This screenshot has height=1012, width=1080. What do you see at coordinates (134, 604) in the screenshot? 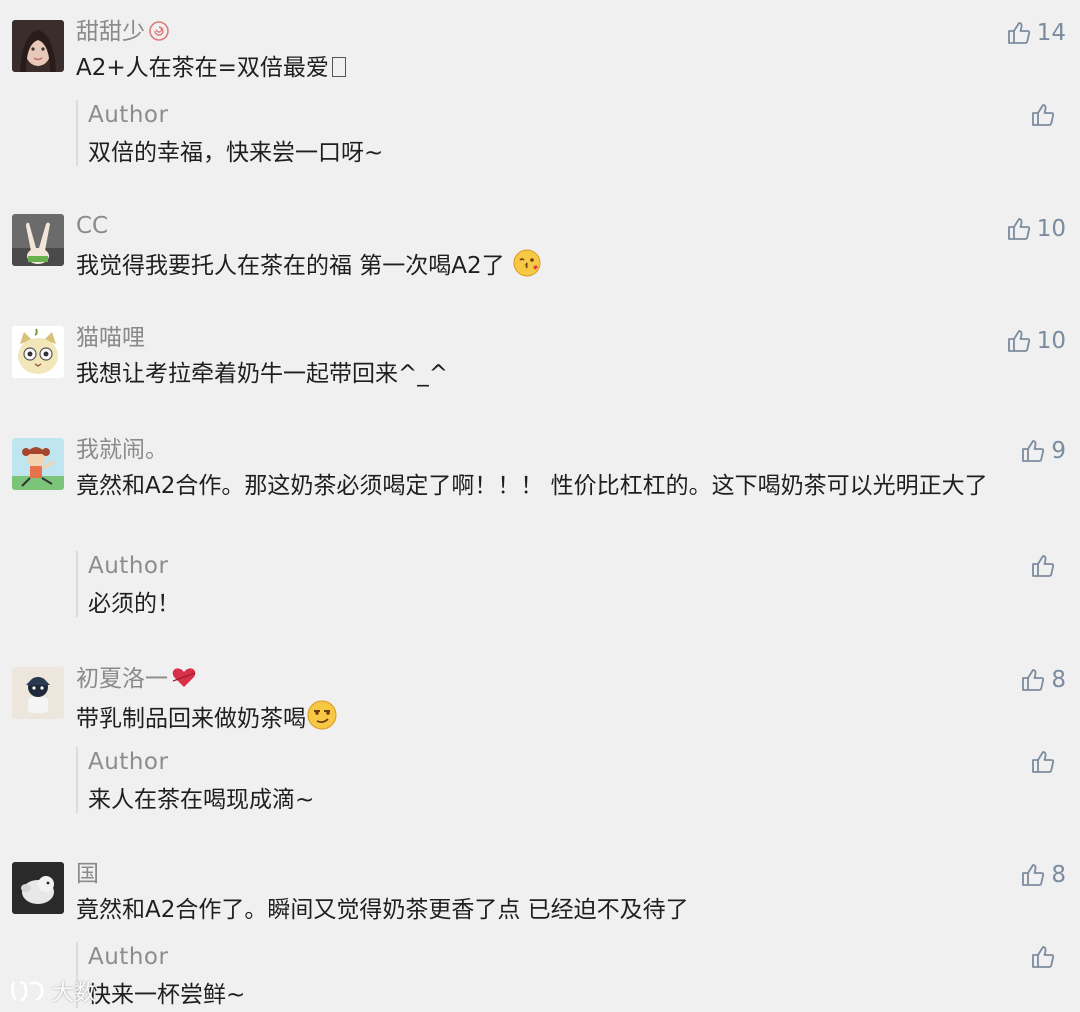
I see `reply-text: 必须的！` at bounding box center [134, 604].